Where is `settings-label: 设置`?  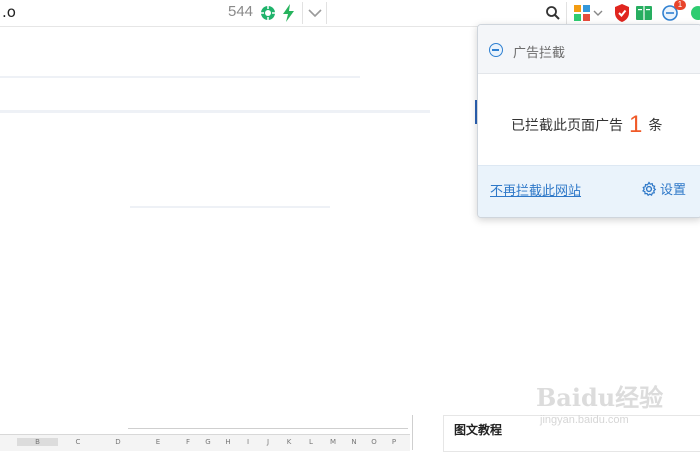 settings-label: 设置 is located at coordinates (673, 190).